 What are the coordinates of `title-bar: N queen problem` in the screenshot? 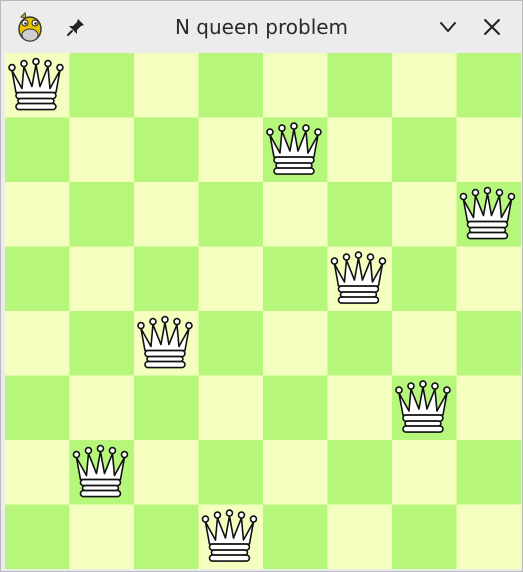 It's located at (261, 27).